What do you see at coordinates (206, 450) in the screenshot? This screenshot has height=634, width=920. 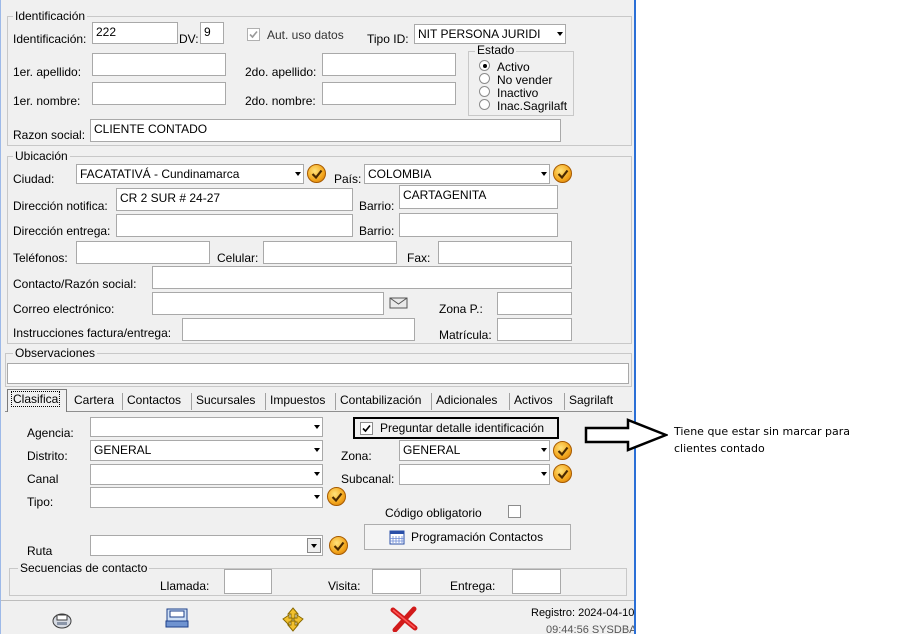 I see `distrito-select: GENERAL` at bounding box center [206, 450].